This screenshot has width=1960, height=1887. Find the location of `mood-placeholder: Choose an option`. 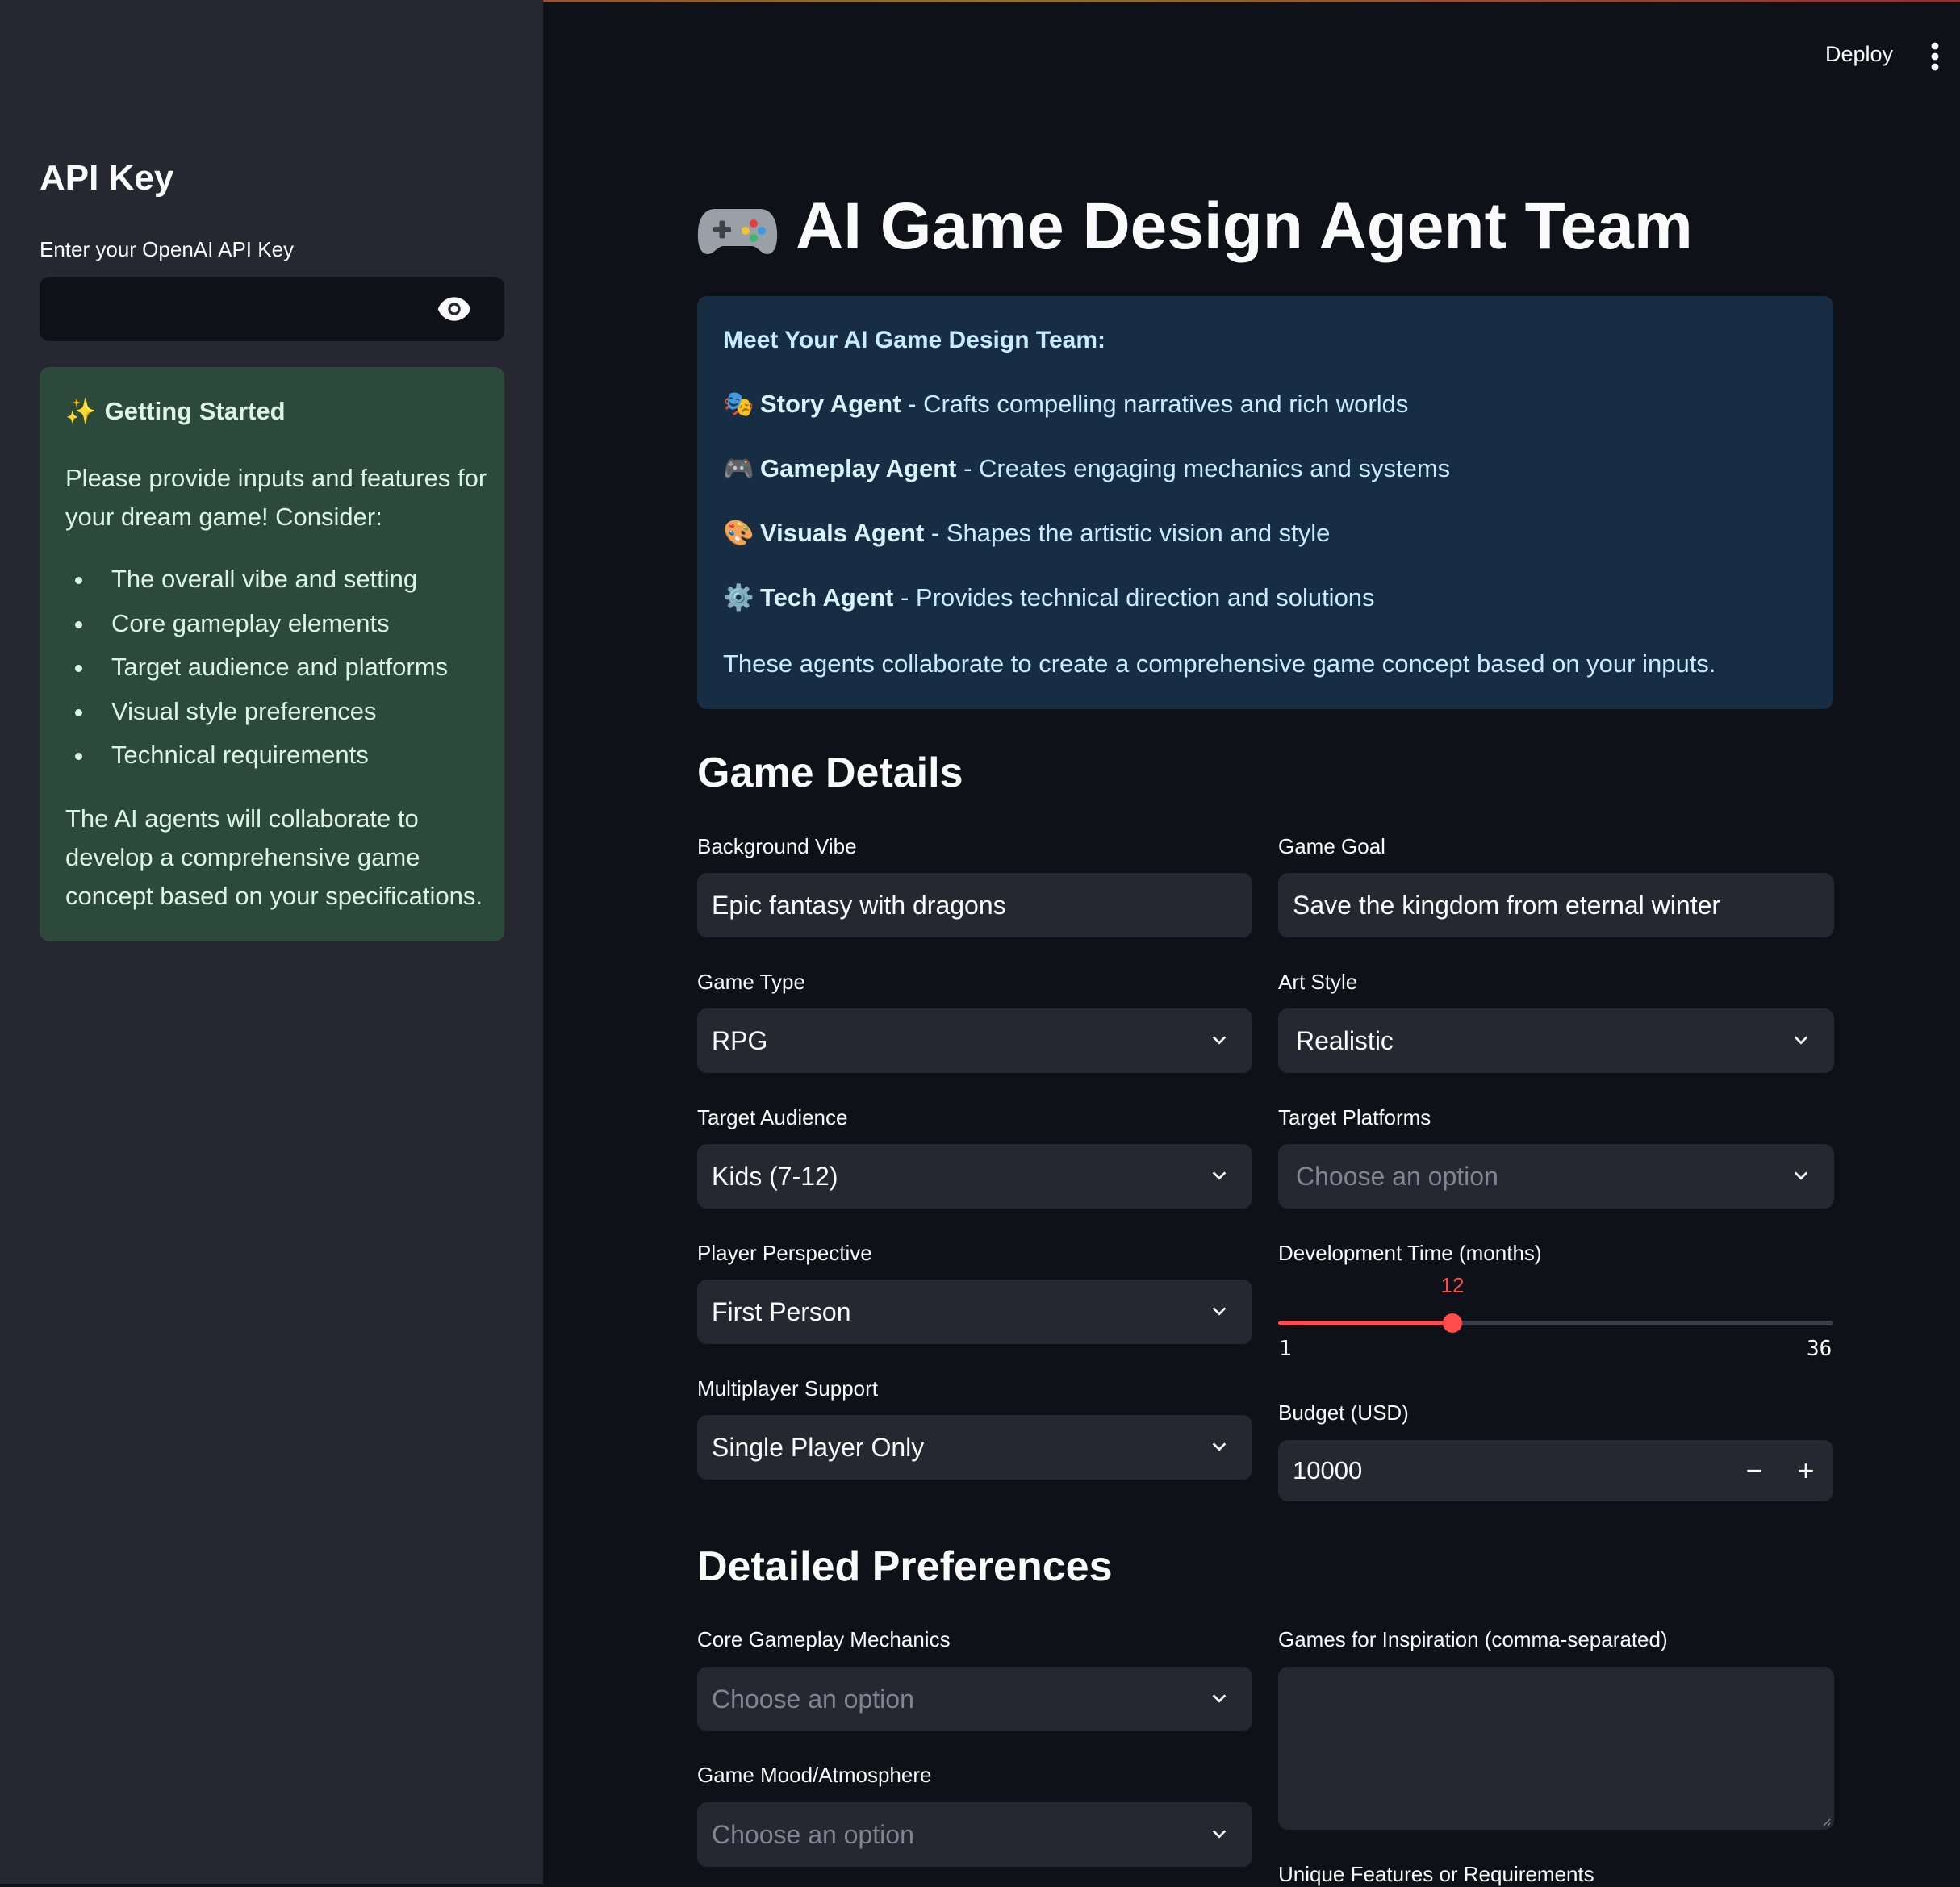

mood-placeholder: Choose an option is located at coordinates (813, 1835).